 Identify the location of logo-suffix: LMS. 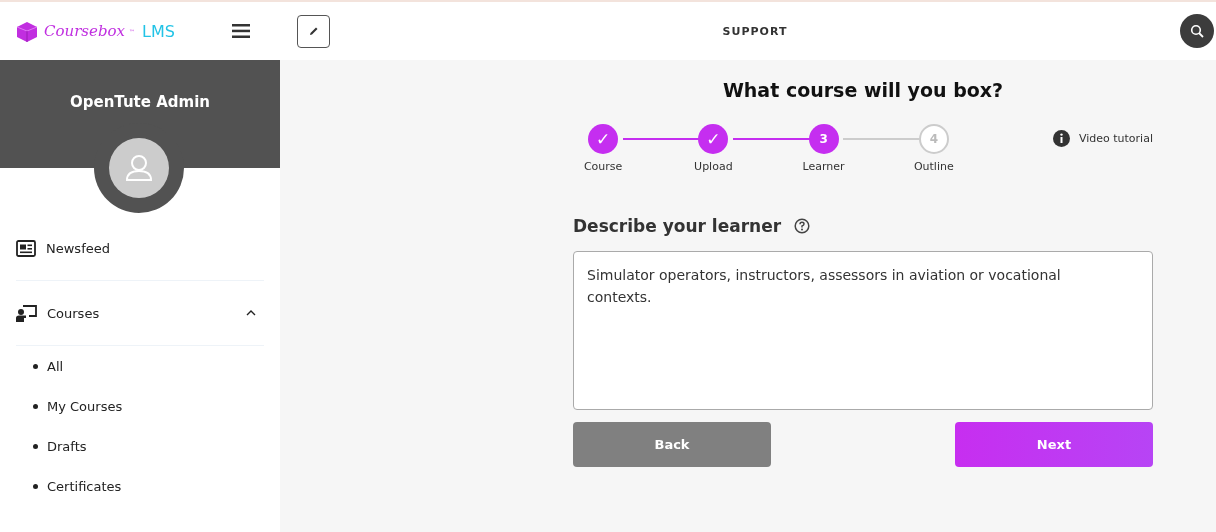
(158, 31).